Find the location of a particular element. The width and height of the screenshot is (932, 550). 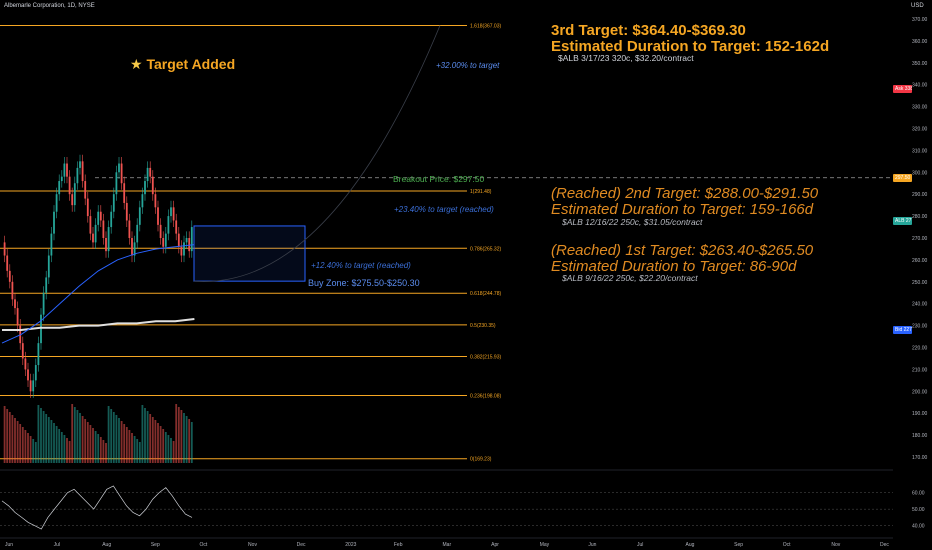

price-tick-label: 330.00 is located at coordinates (920, 108).